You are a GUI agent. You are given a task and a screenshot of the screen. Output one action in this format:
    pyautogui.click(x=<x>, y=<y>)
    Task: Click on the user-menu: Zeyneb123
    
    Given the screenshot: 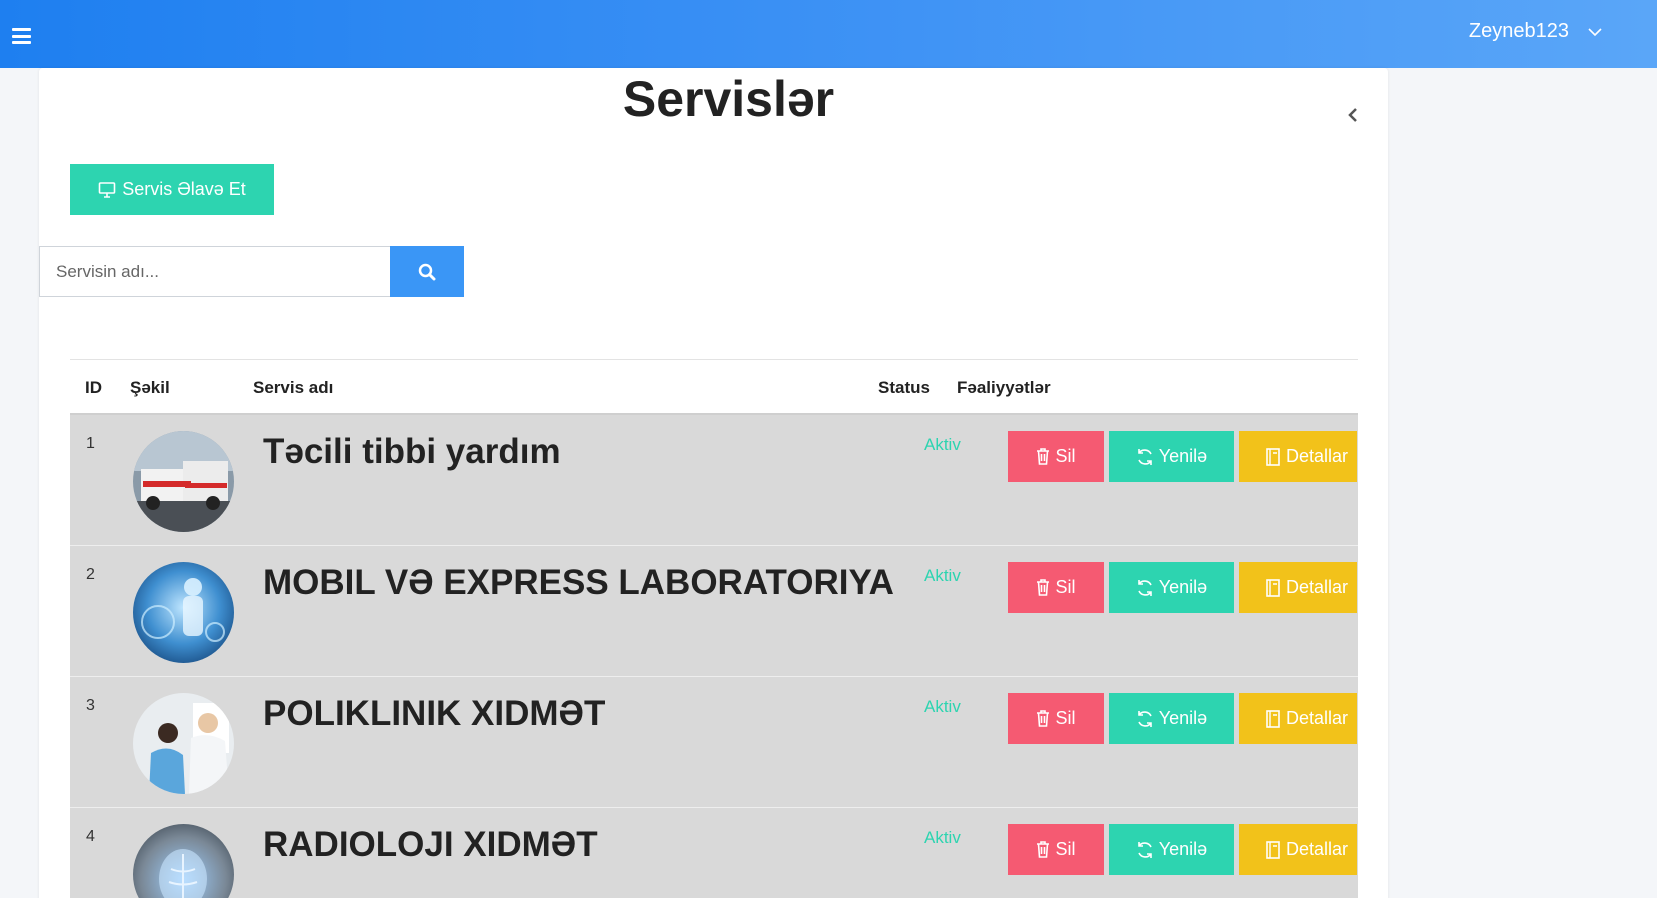 What is the action you would take?
    pyautogui.click(x=1536, y=31)
    